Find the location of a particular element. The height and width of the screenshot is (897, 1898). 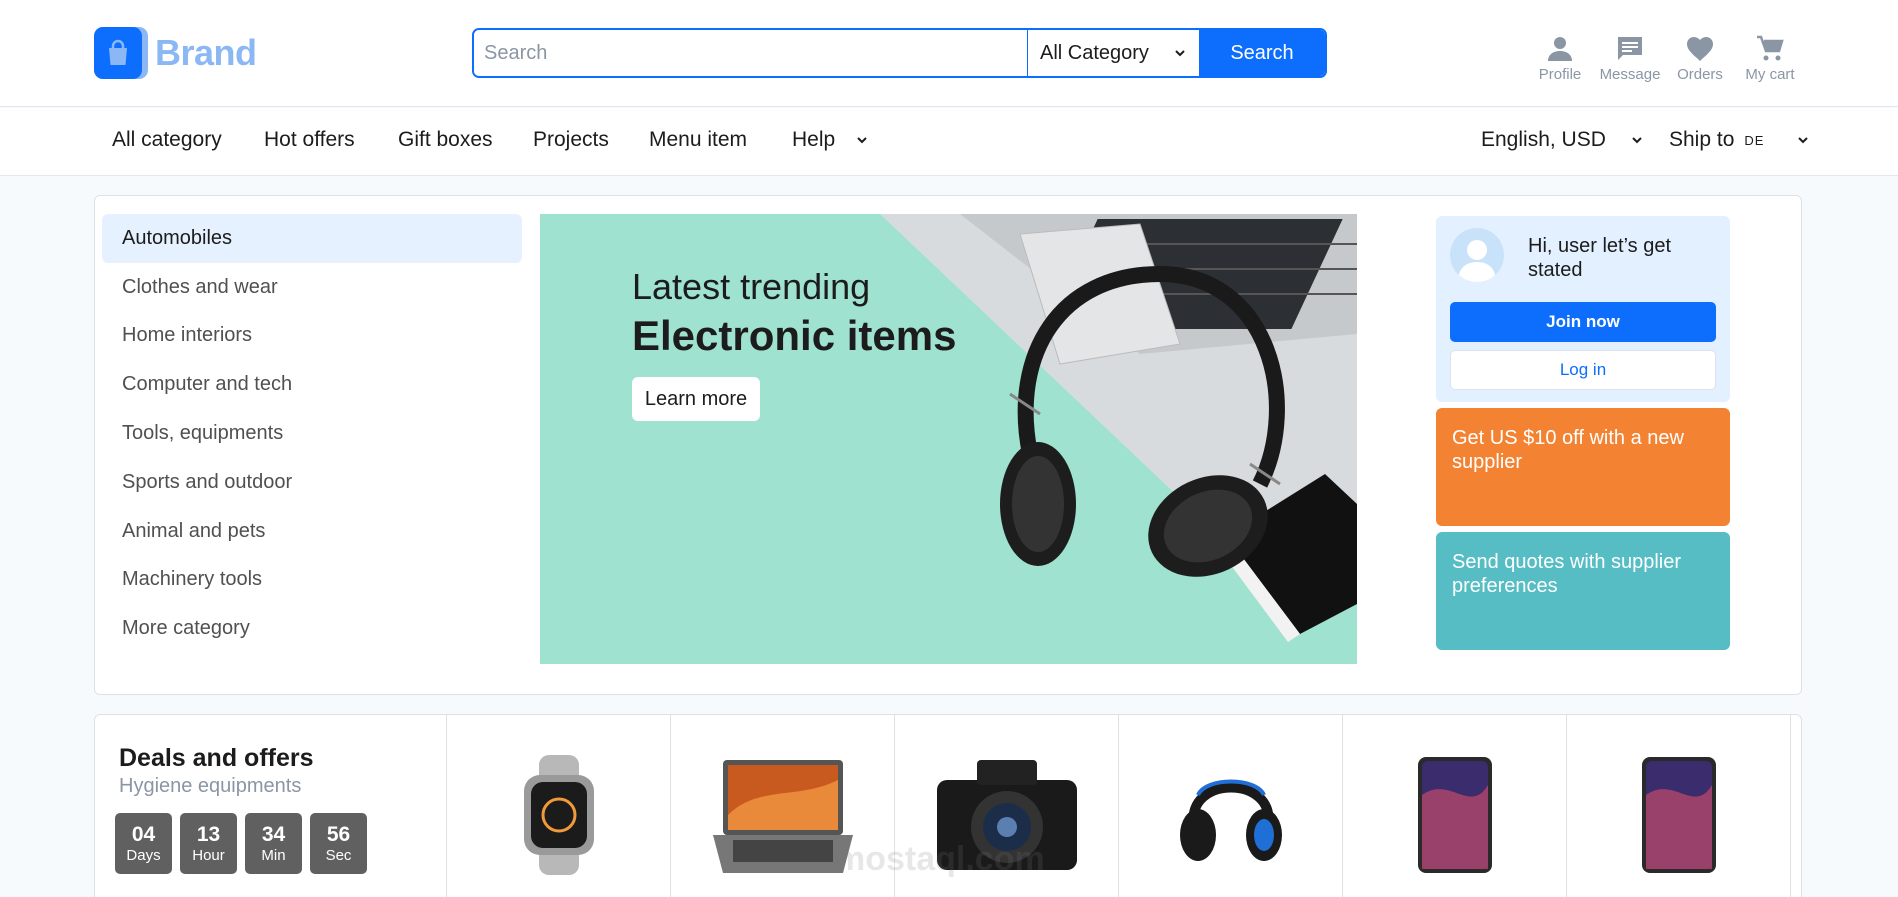

timer-value: 34 is located at coordinates (273, 834).